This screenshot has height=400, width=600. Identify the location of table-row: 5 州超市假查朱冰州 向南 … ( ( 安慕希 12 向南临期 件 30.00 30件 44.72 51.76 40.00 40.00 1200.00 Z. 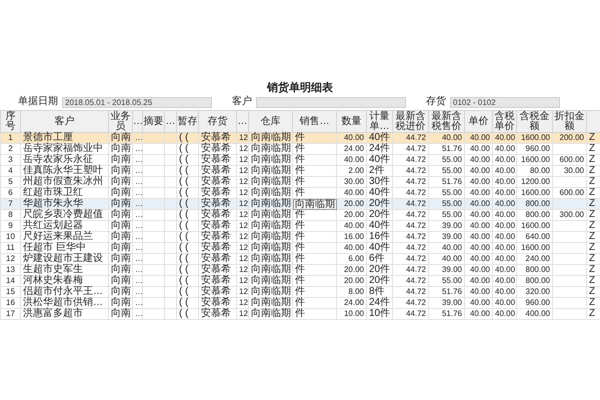
(300, 182).